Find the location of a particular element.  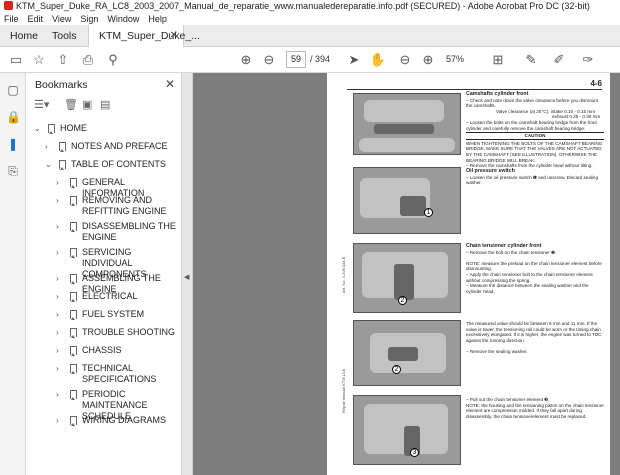

bookmark-label: WIRING DIAGRAMS is located at coordinates (124, 420).